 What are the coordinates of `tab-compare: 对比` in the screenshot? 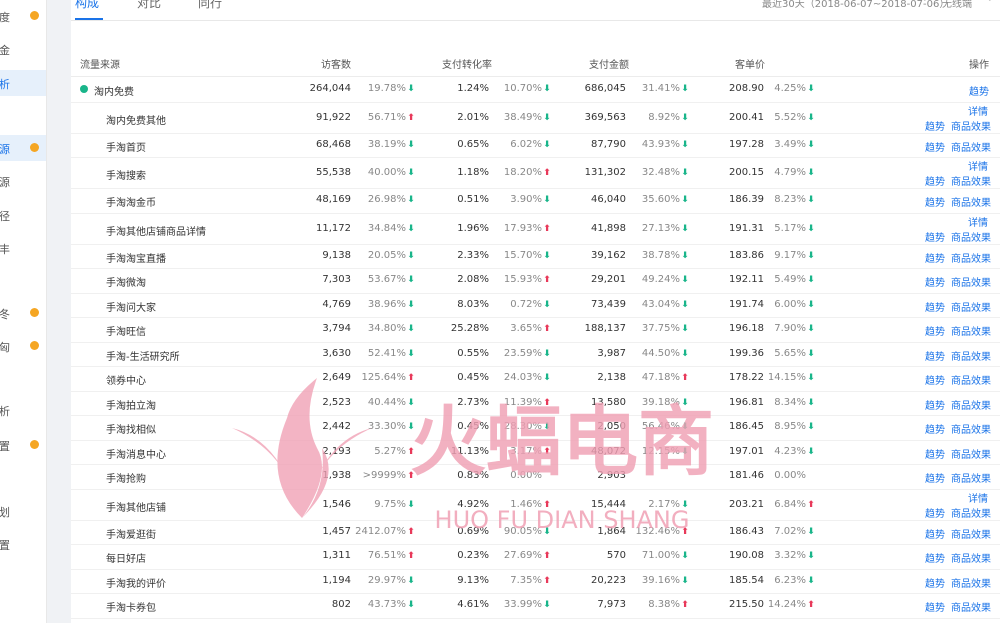 It's located at (149, 5).